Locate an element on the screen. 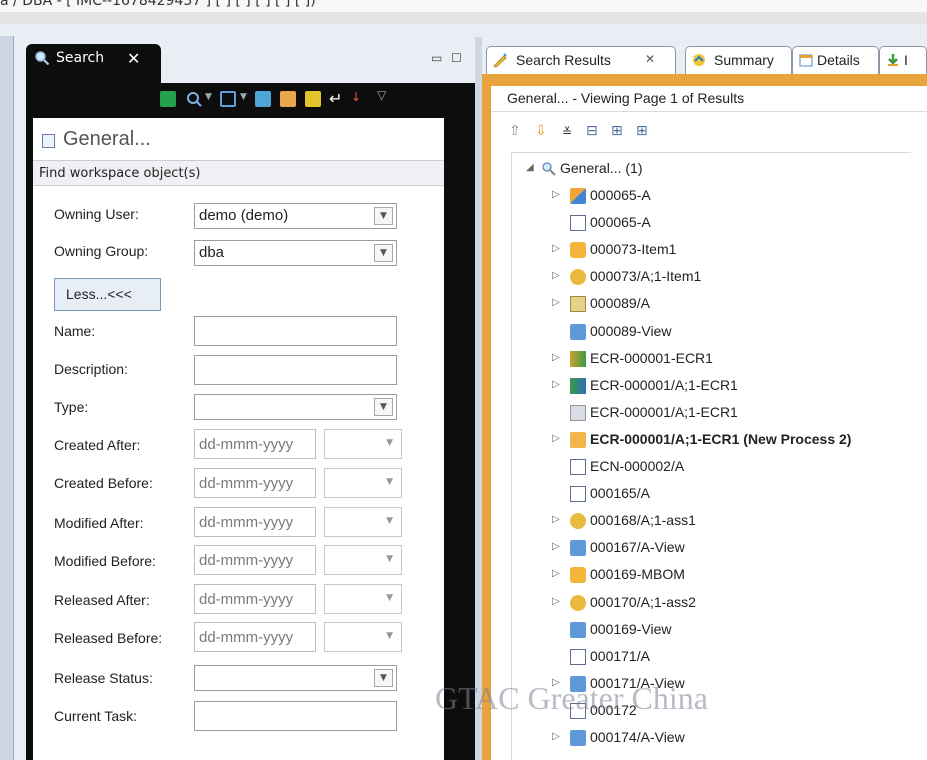 The width and height of the screenshot is (927, 760). released-after-date-field: dd-mmm-yyyy is located at coordinates (255, 599).